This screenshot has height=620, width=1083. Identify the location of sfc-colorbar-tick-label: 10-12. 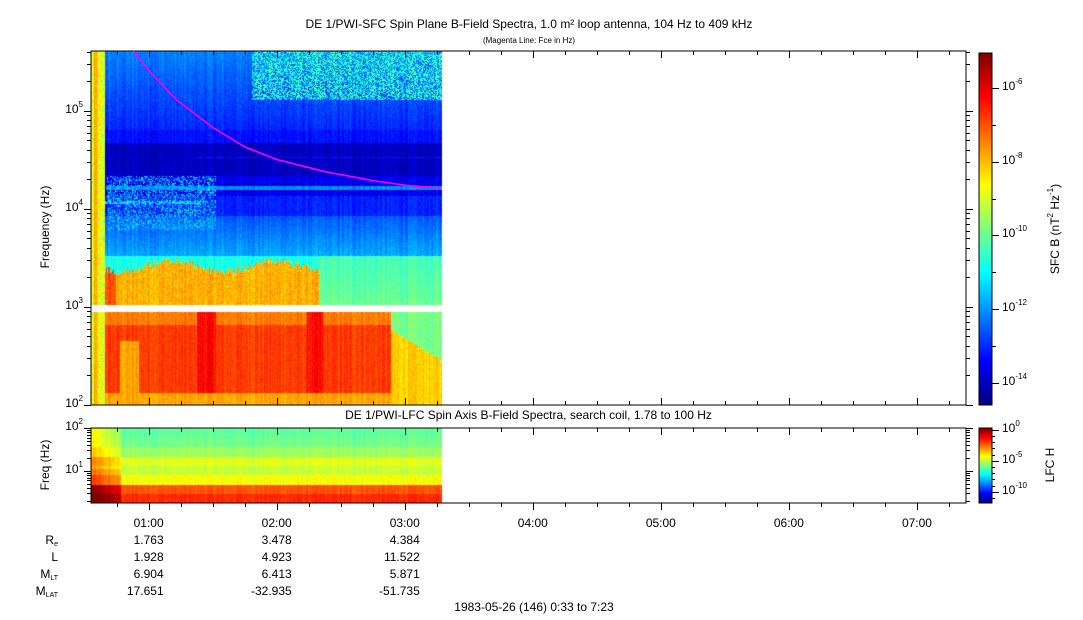
(1014, 306).